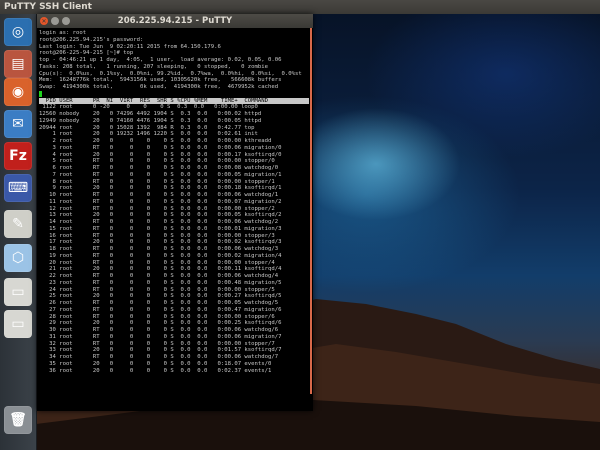 The image size is (600, 450). I want to click on text-editor-icon: ✎, so click(18, 224).